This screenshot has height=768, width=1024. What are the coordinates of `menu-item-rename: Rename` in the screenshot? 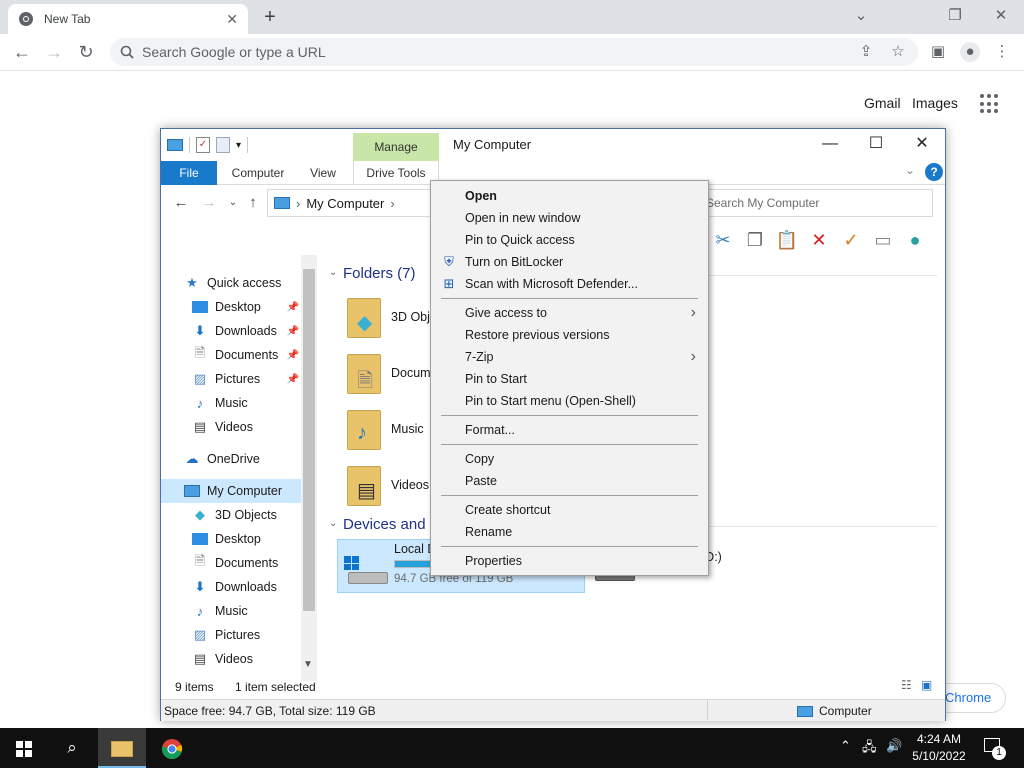 It's located at (569, 532).